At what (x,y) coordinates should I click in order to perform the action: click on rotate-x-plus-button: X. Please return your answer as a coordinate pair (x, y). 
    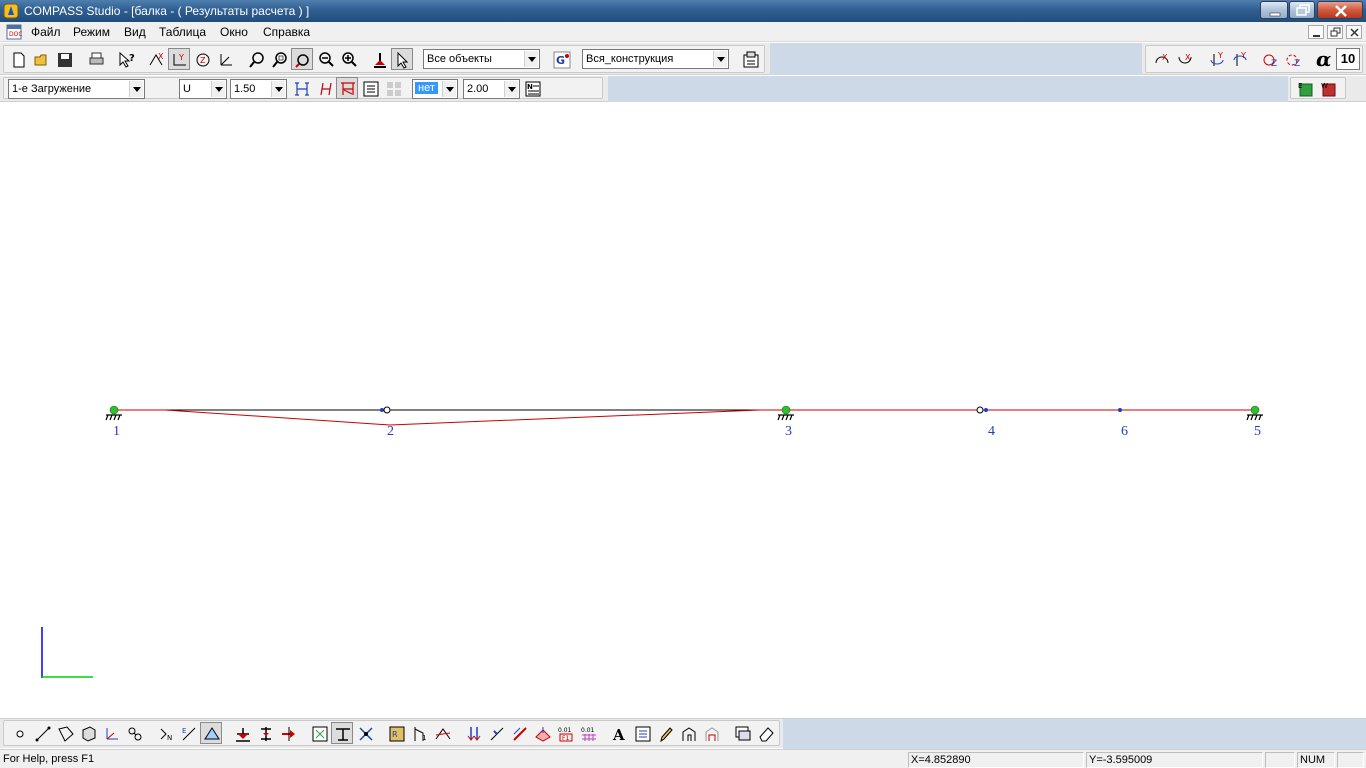
    Looking at the image, I should click on (1161, 59).